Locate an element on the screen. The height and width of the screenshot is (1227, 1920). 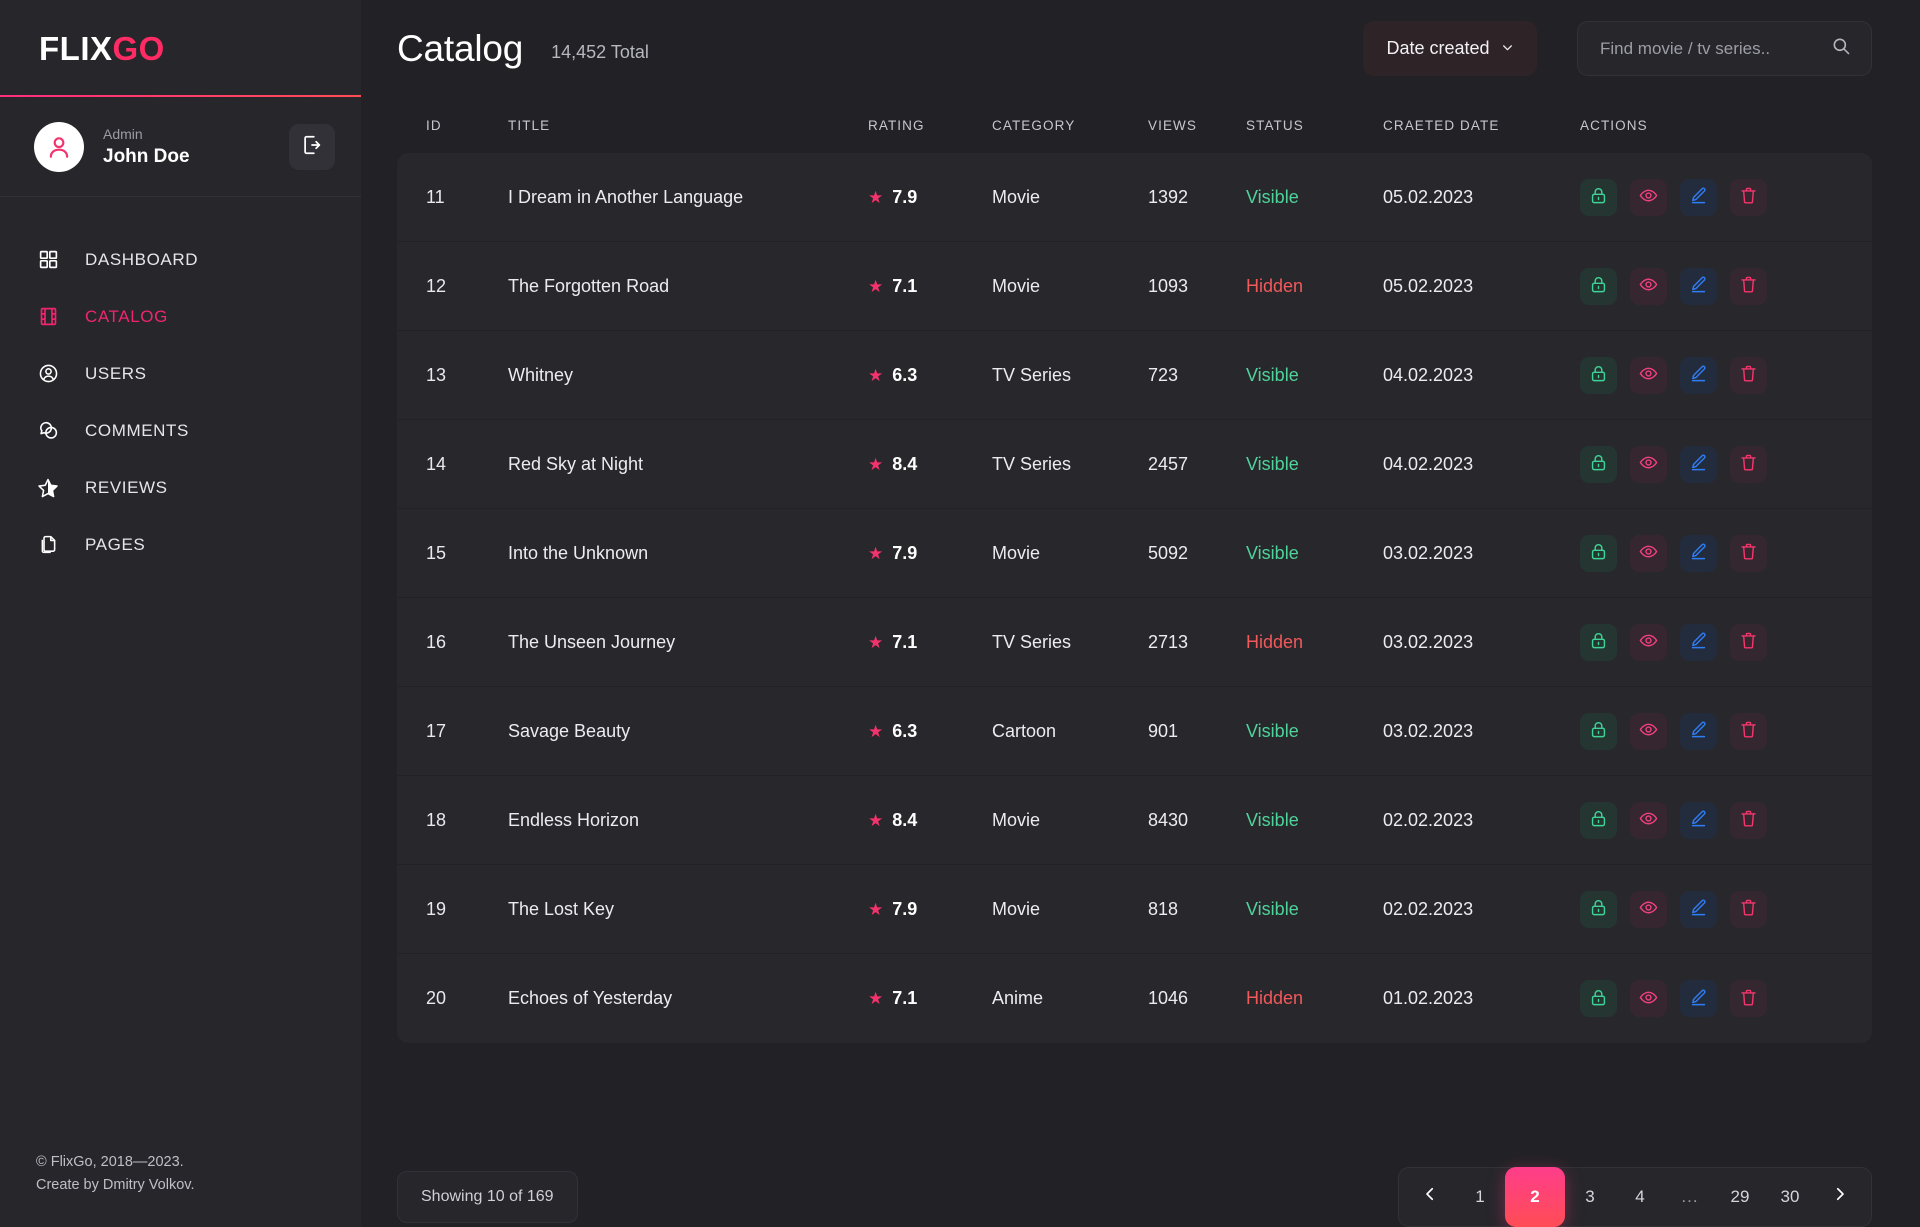
column-header-status: STATUS is located at coordinates (1275, 125).